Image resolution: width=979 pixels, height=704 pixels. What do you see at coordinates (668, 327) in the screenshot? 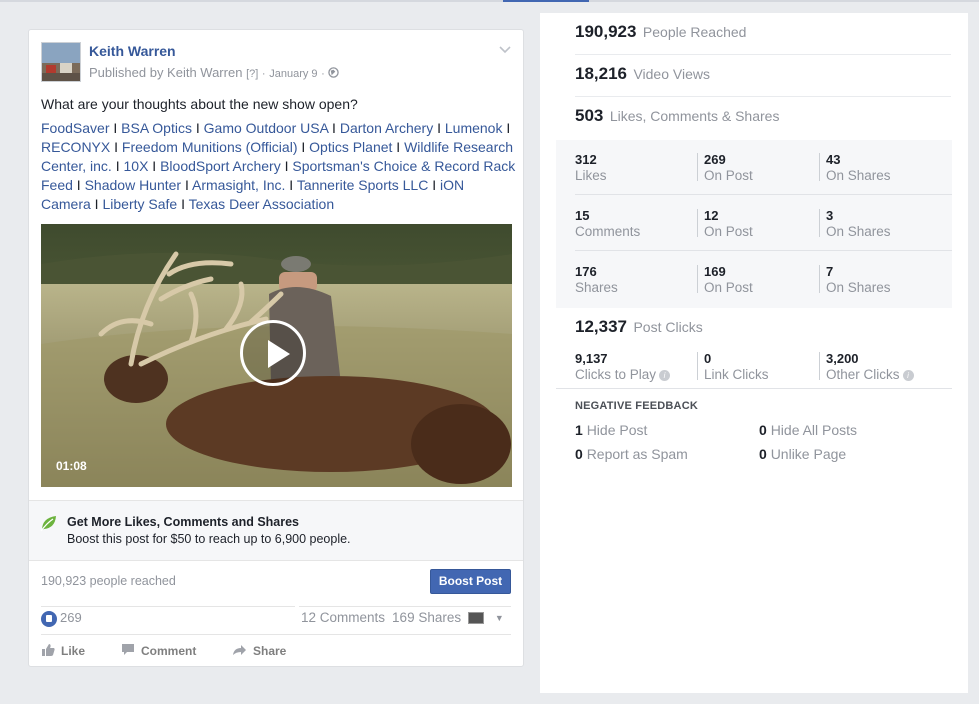
I see `post-clicks-label: Post Clicks` at bounding box center [668, 327].